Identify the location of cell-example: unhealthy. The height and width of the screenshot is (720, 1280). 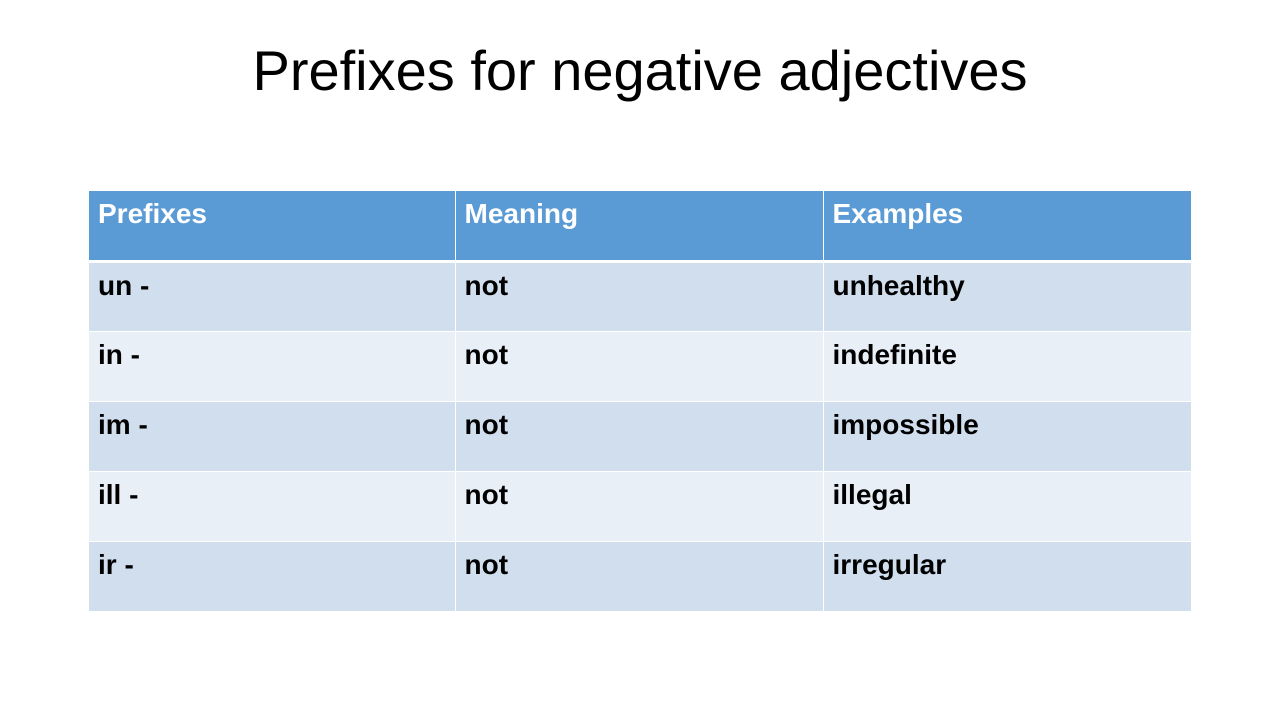
(1006, 296).